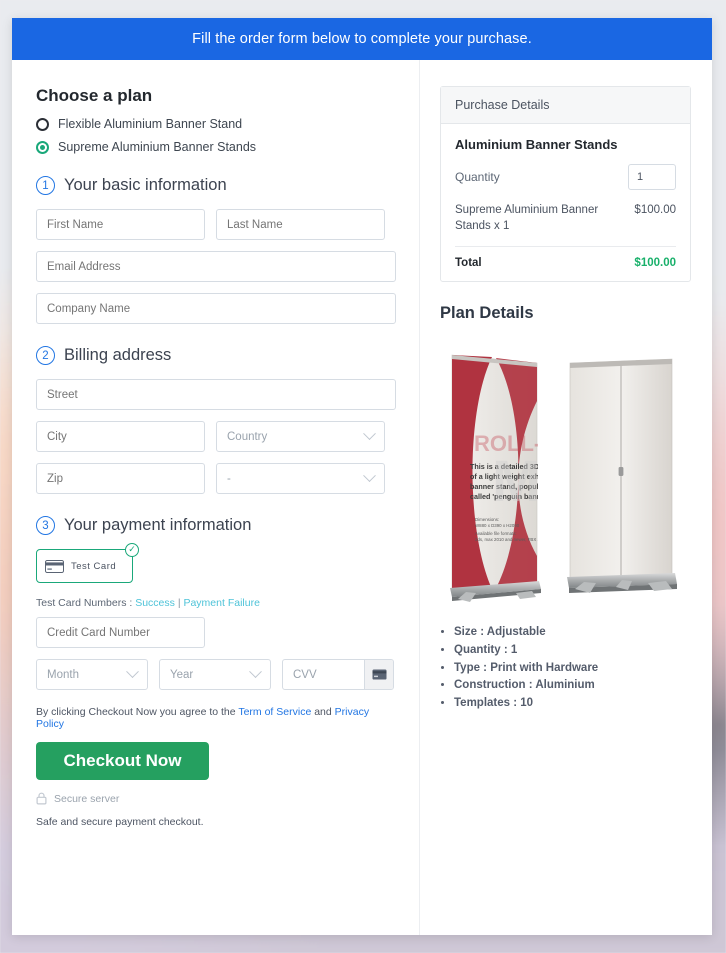 Image resolution: width=726 pixels, height=953 pixels. I want to click on country-select-value: Country, so click(247, 436).